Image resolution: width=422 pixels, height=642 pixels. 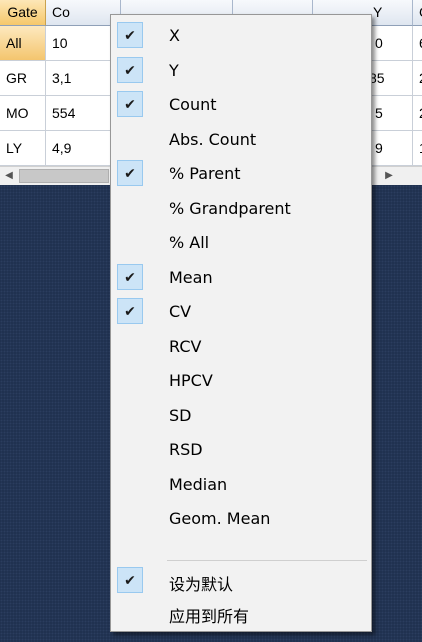 What do you see at coordinates (417, 78) in the screenshot?
I see `extra-cell: 29` at bounding box center [417, 78].